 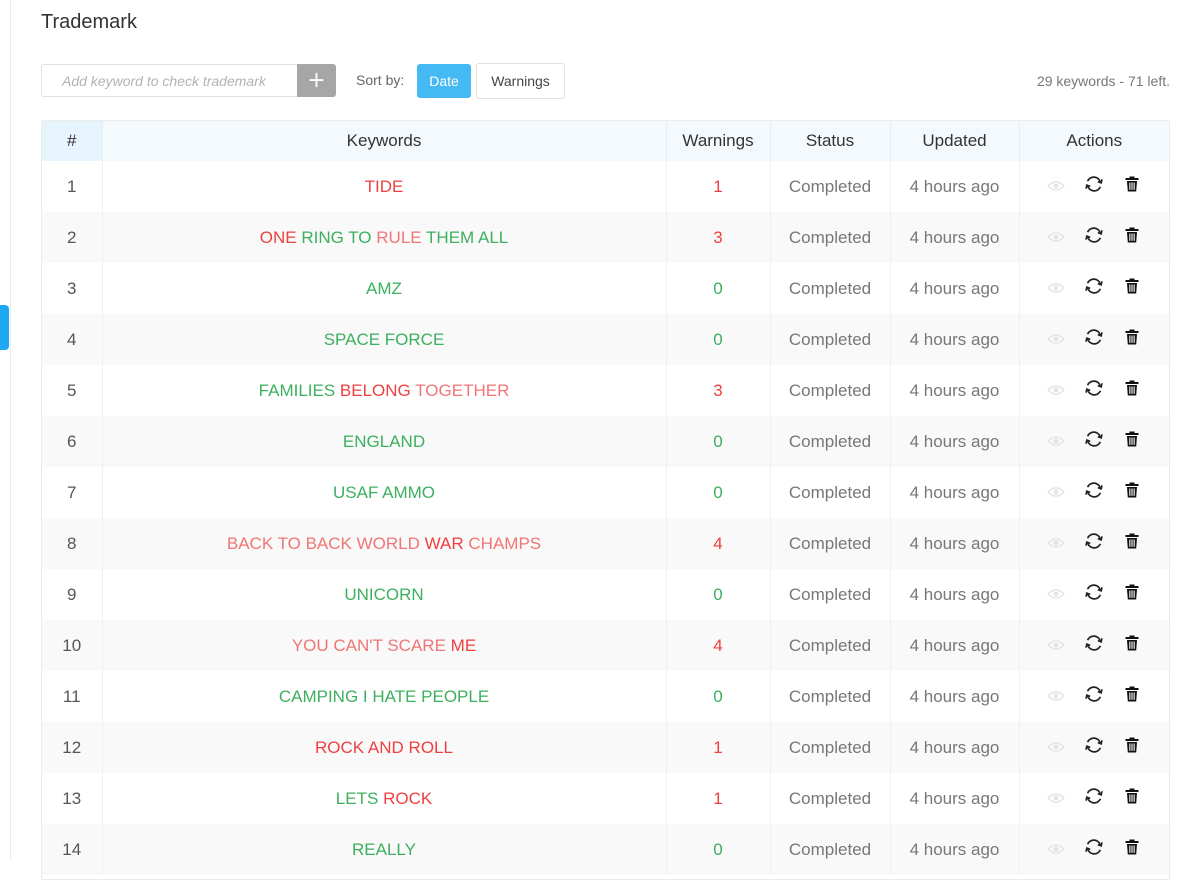 I want to click on keyword-cell: AMZ, so click(x=384, y=288).